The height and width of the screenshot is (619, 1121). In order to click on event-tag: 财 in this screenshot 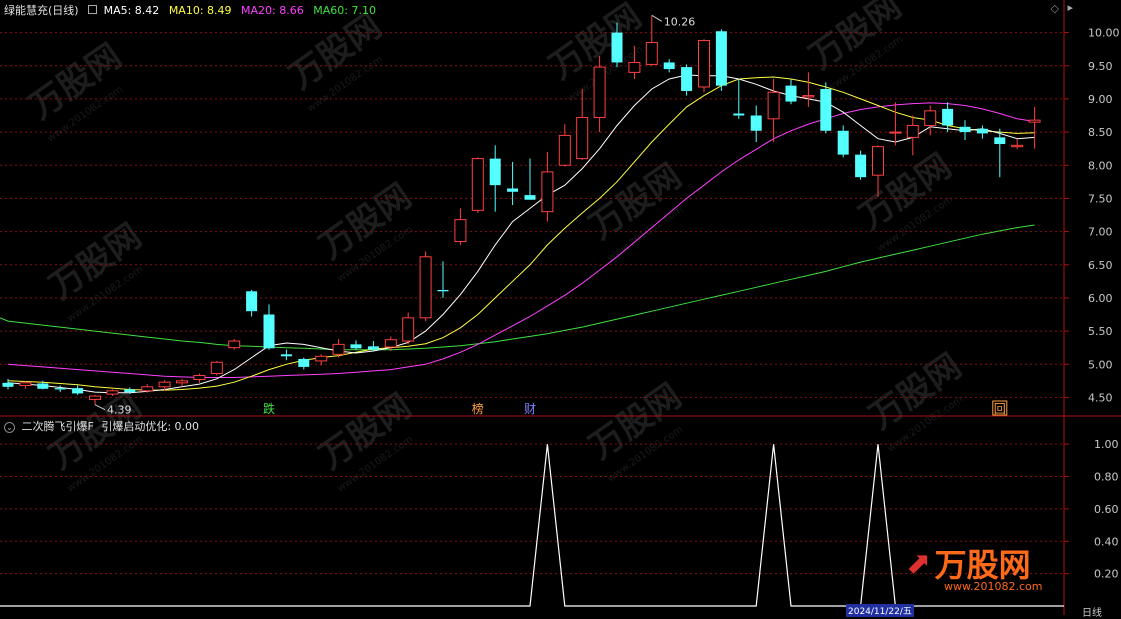, I will do `click(530, 409)`.